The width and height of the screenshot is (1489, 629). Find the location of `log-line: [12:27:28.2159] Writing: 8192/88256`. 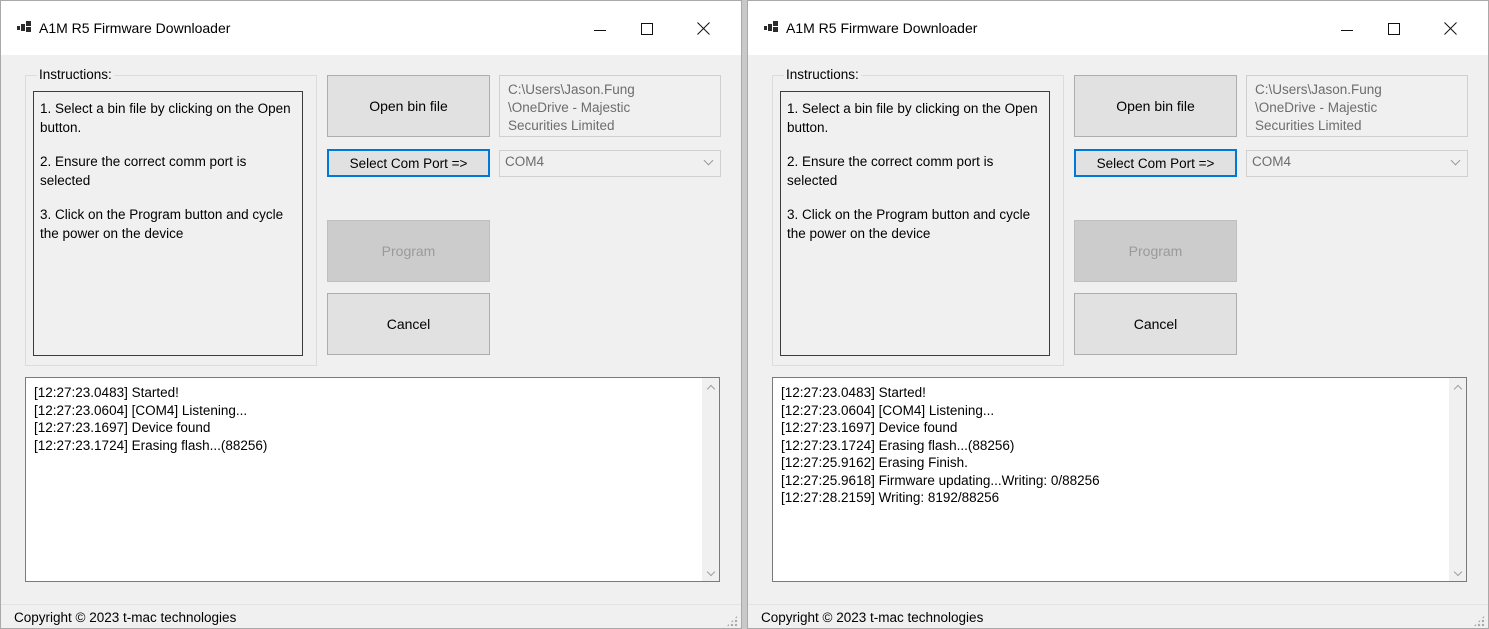

log-line: [12:27:28.2159] Writing: 8192/88256 is located at coordinates (890, 497).